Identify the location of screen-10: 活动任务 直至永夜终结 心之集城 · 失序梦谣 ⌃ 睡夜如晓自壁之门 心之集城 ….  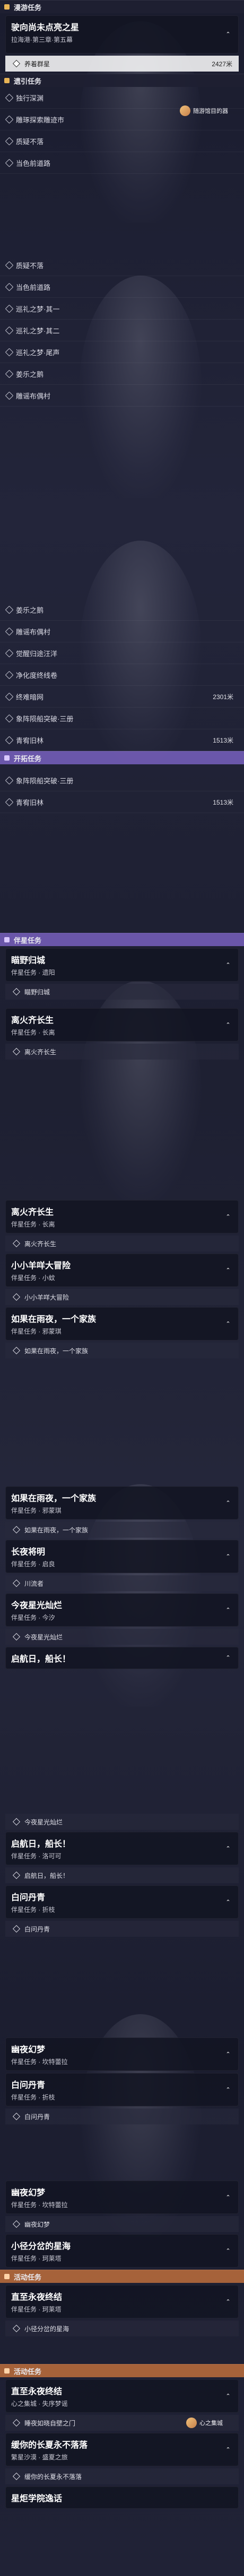
(122, 2470).